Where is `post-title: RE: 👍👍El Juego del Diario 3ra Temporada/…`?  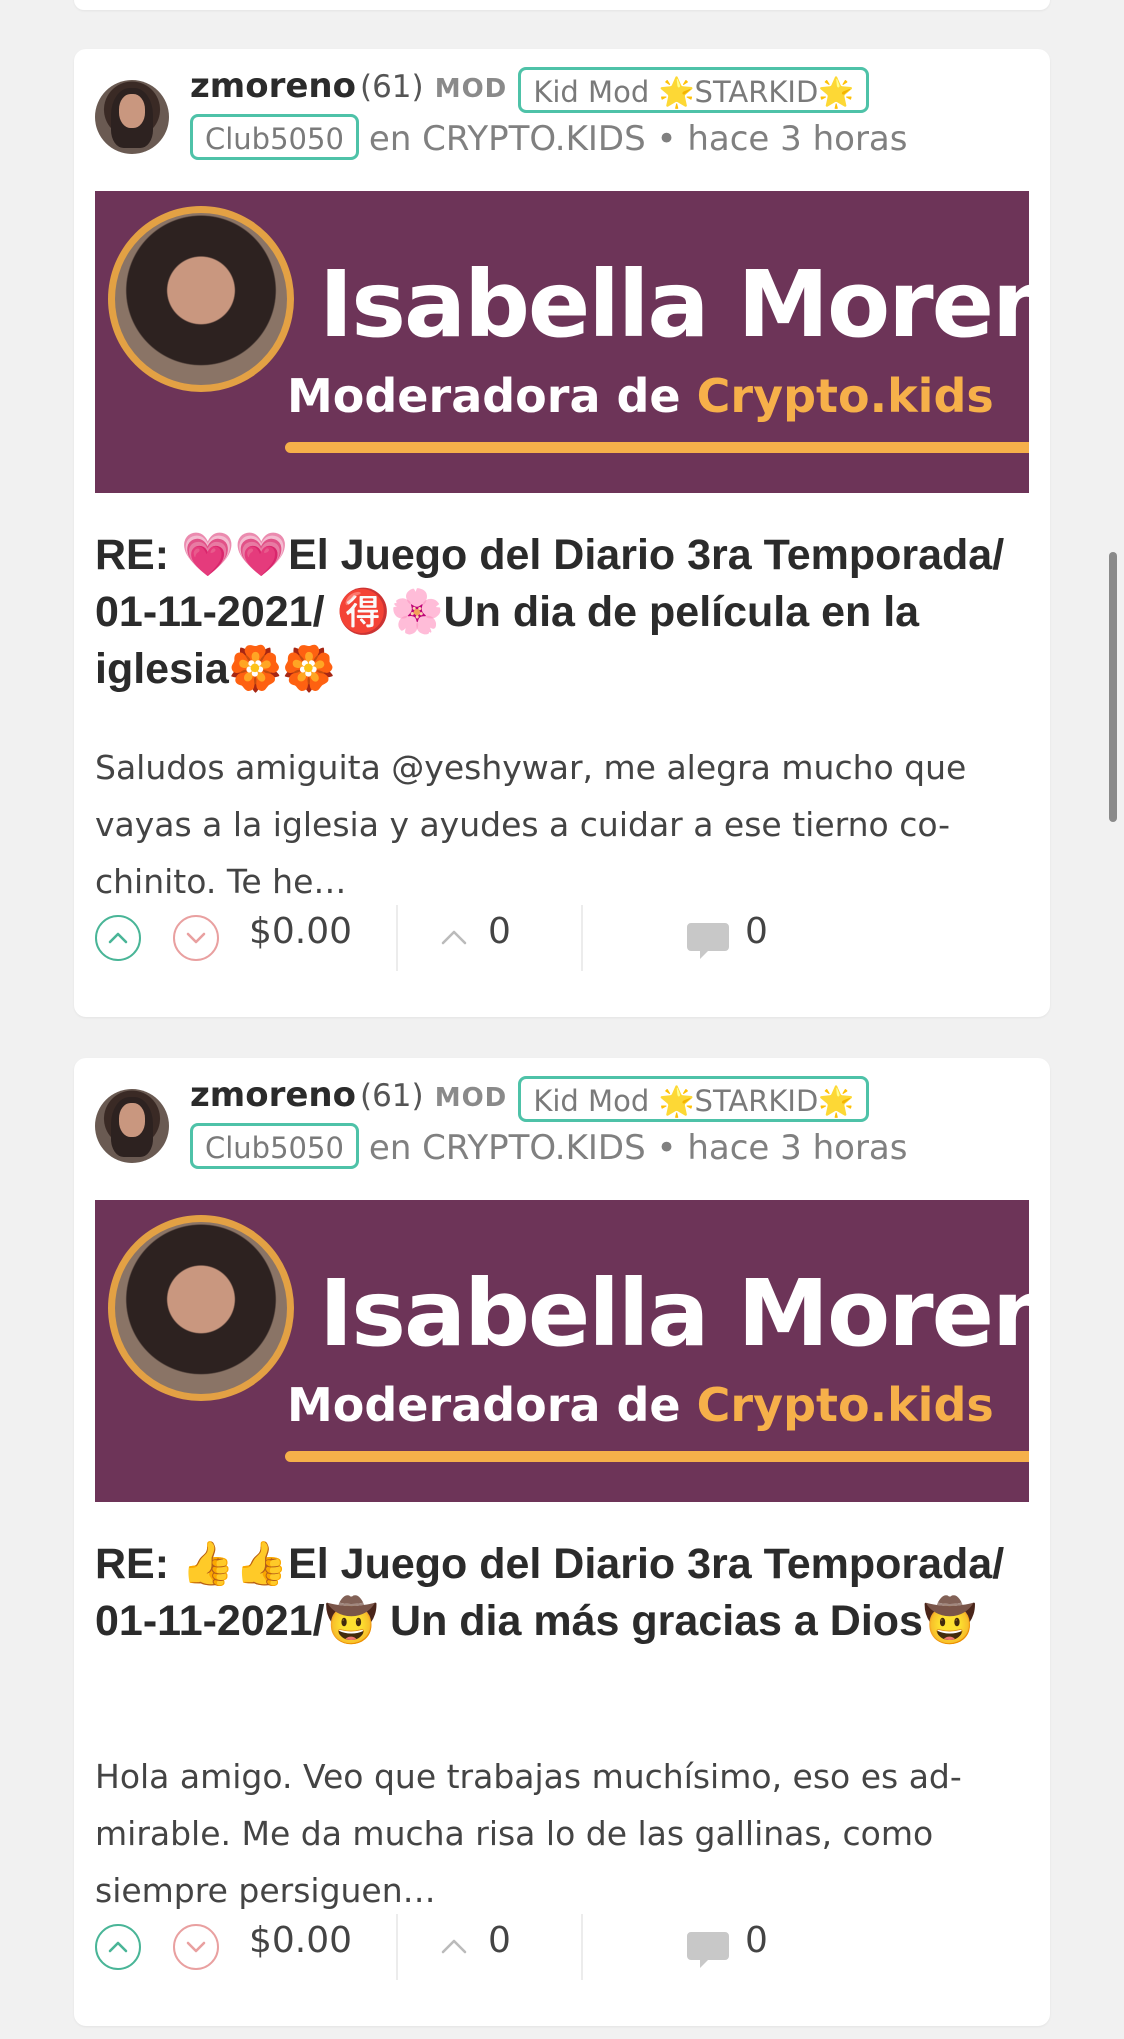
post-title: RE: 👍👍El Juego del Diario 3ra Temporada/… is located at coordinates (562, 1593).